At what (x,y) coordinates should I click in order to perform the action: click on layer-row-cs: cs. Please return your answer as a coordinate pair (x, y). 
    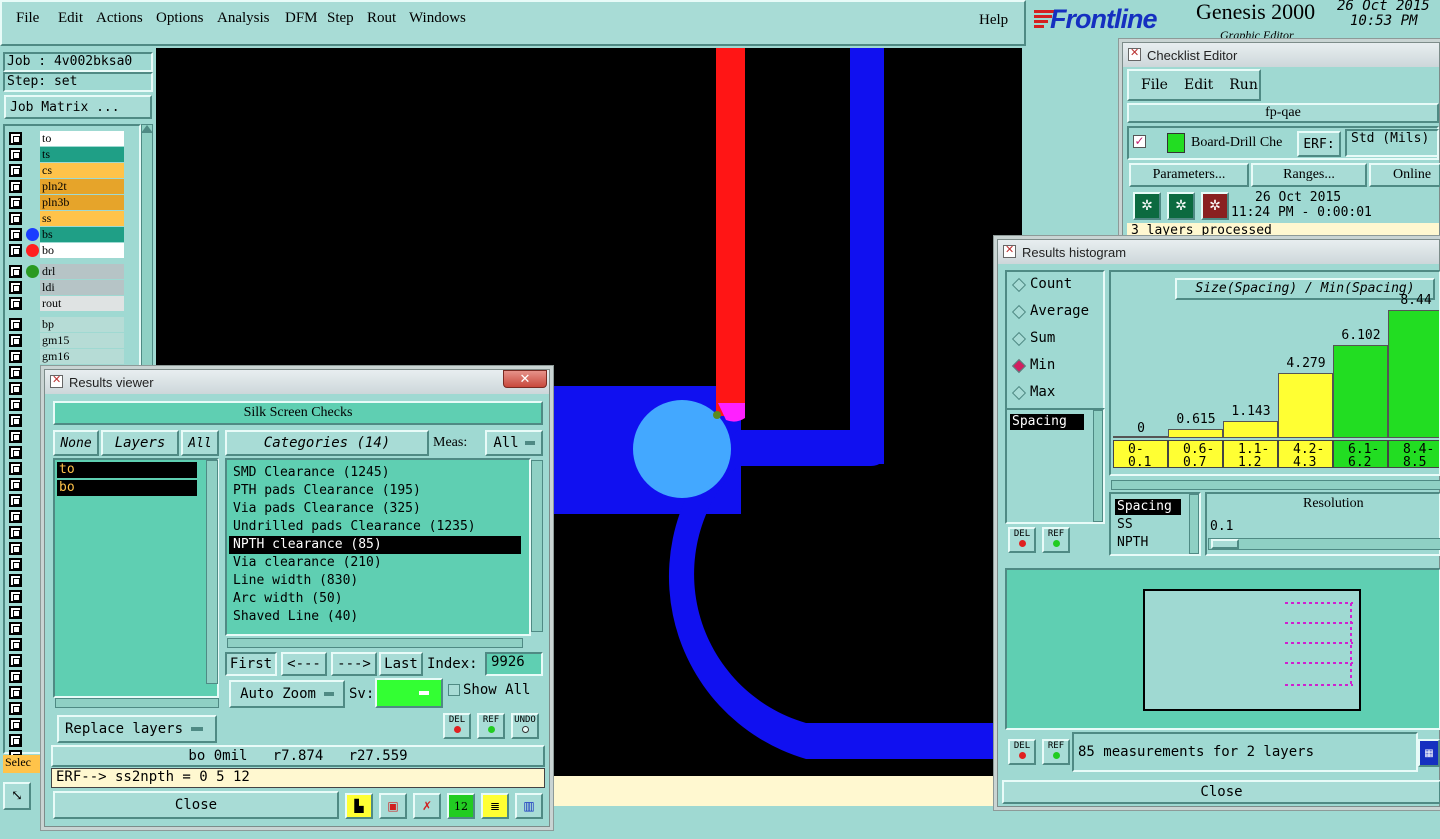
    Looking at the image, I should click on (65, 170).